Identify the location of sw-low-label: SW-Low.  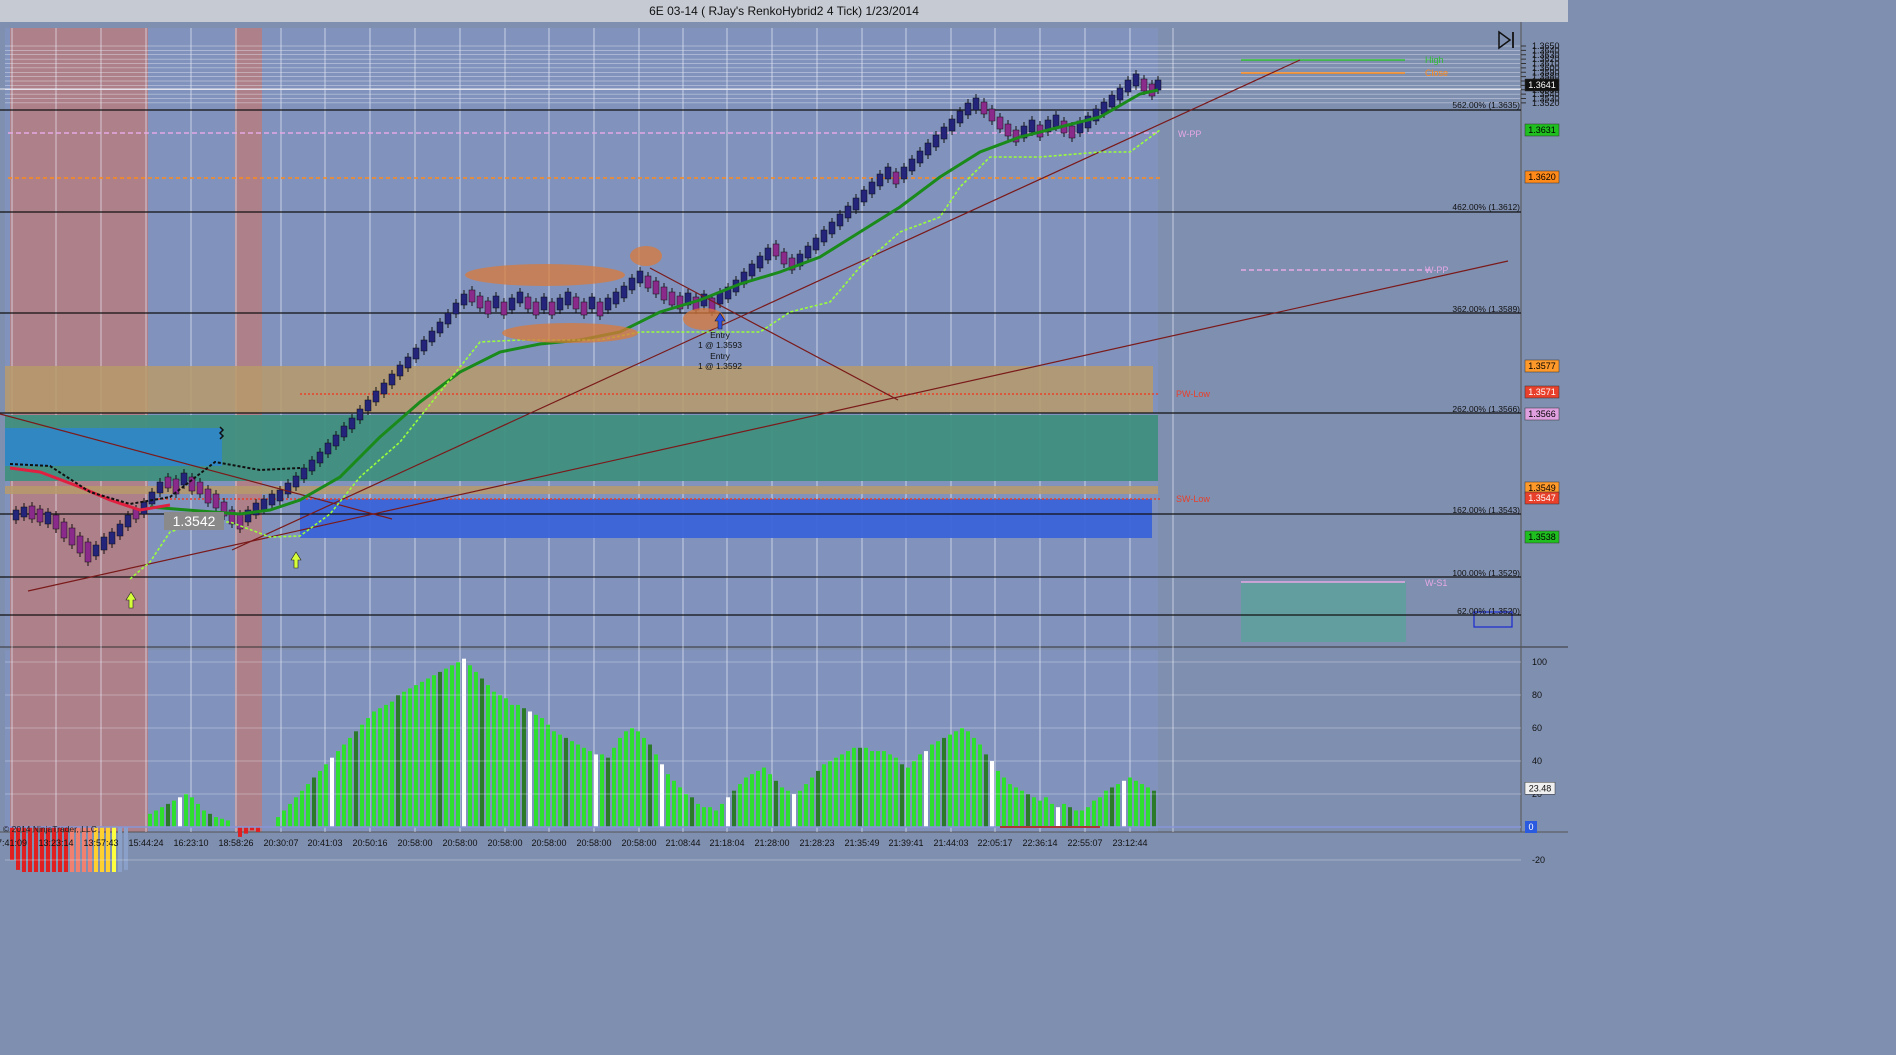
(1193, 499).